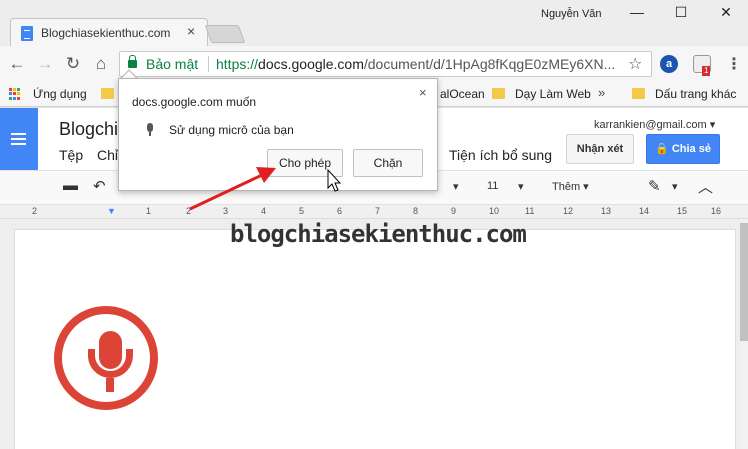  Describe the element at coordinates (500, 155) in the screenshot. I see `menu-addons: Tiện ích bổ sung` at that location.